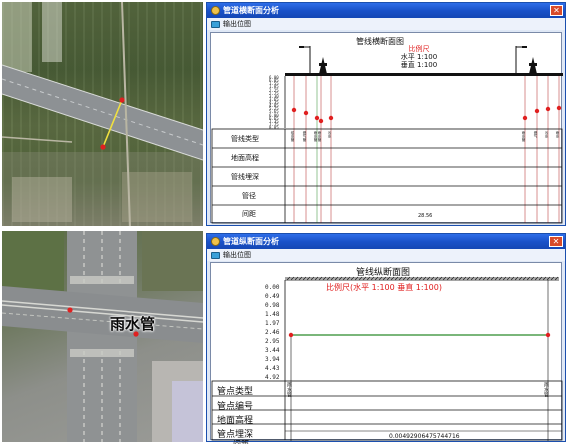 Image resolution: width=569 pixels, height=444 pixels. What do you see at coordinates (546, 389) in the screenshot?
I see `point-type-cell-end: 雨水管` at bounding box center [546, 389].